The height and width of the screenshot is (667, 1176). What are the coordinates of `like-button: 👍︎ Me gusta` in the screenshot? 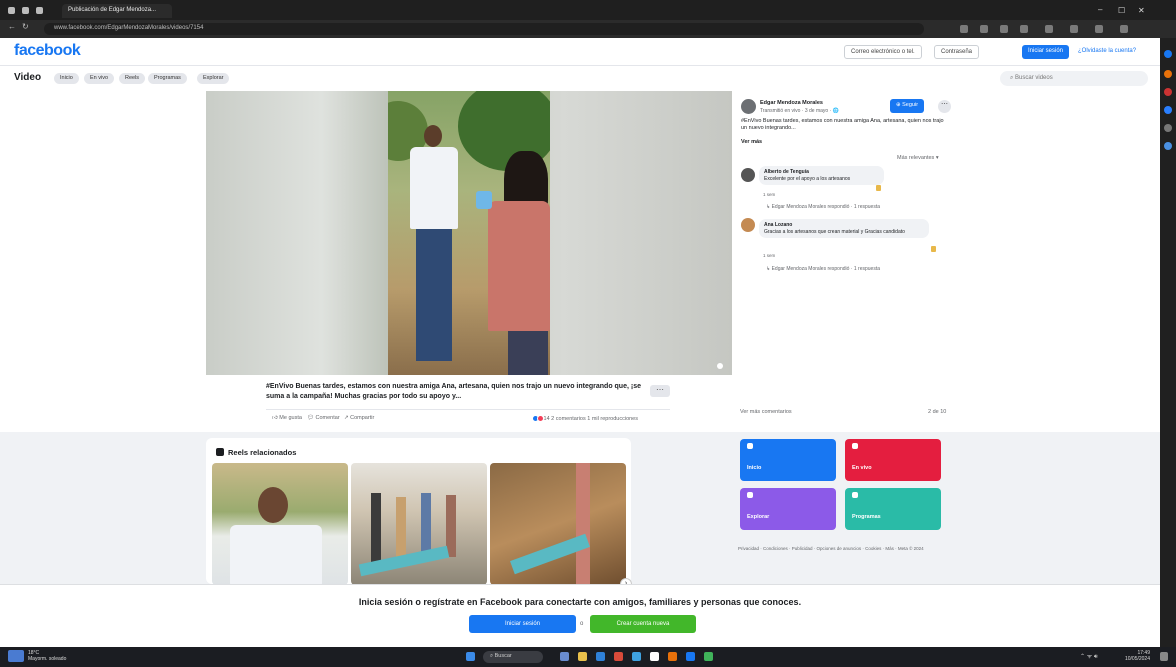 It's located at (287, 418).